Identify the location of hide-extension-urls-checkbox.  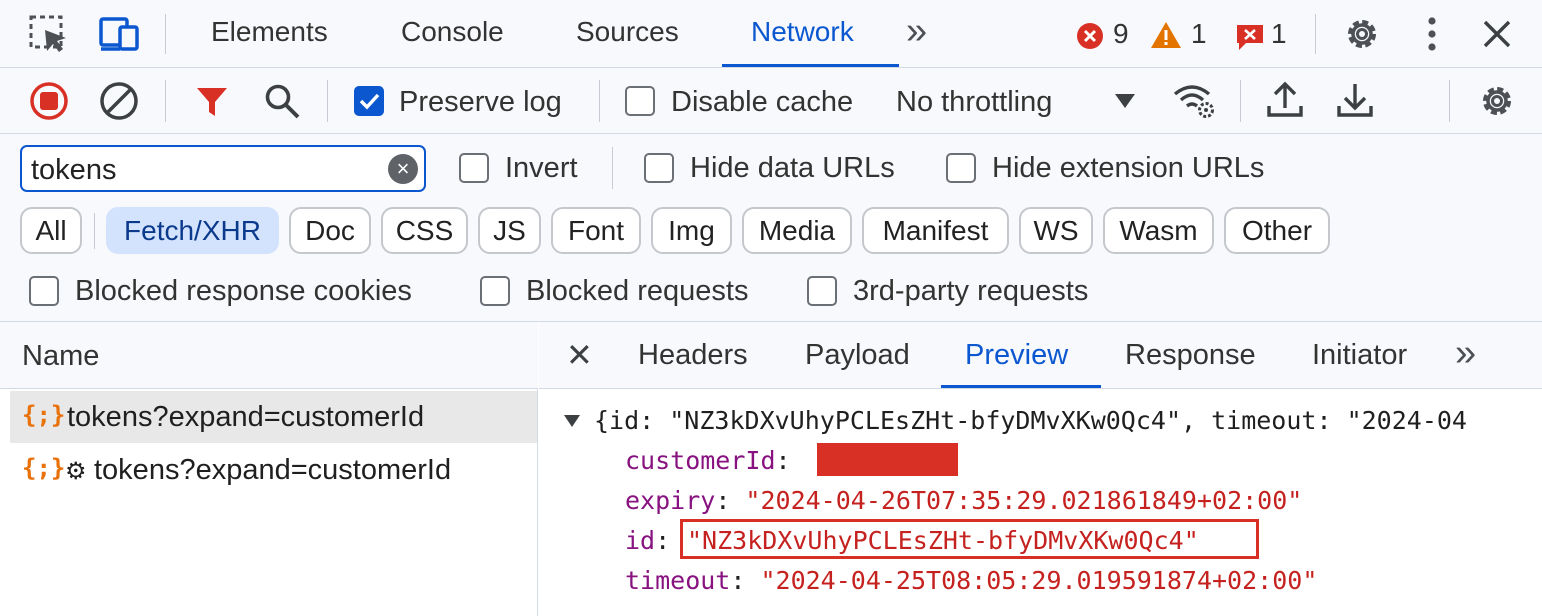
(961, 168).